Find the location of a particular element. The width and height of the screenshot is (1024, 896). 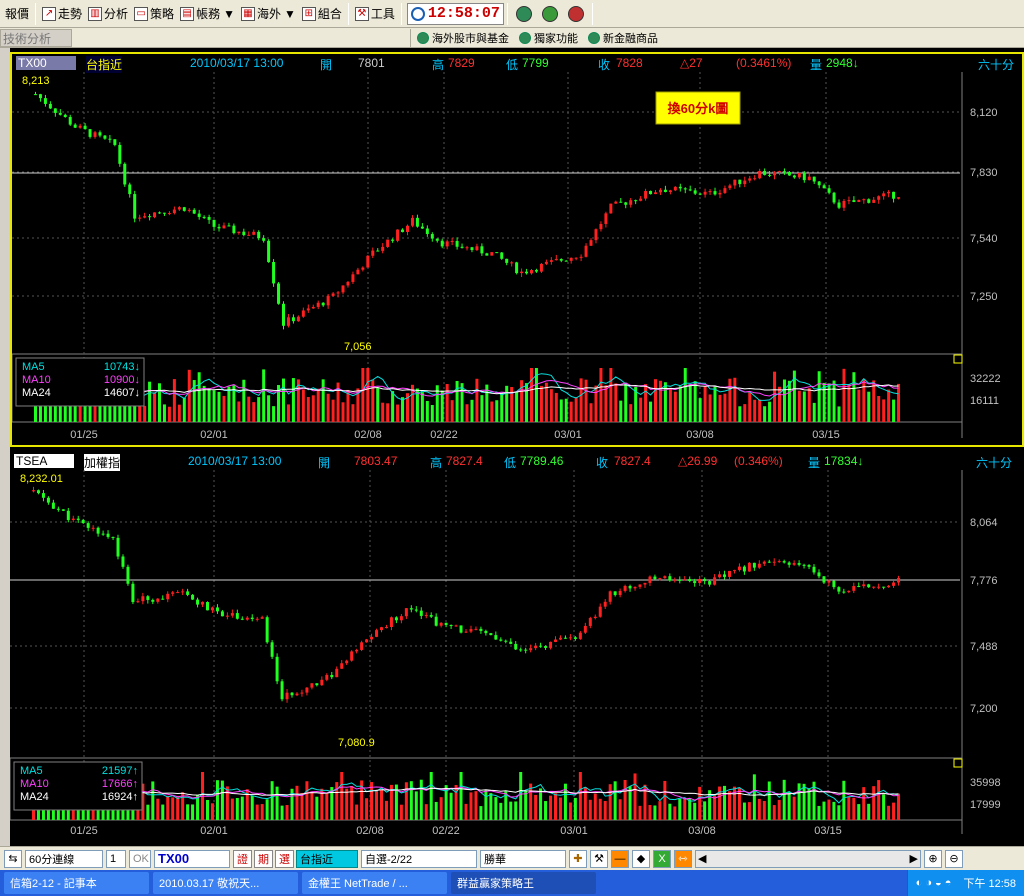

overseas-funds-link: 海外股市與基金 is located at coordinates (463, 38).